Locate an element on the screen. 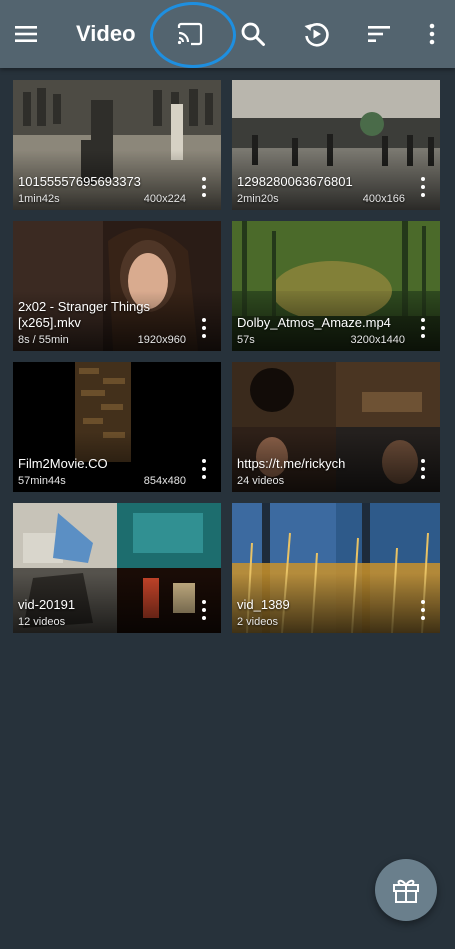 The image size is (455, 949). media-duration: 1min42s is located at coordinates (39, 199).